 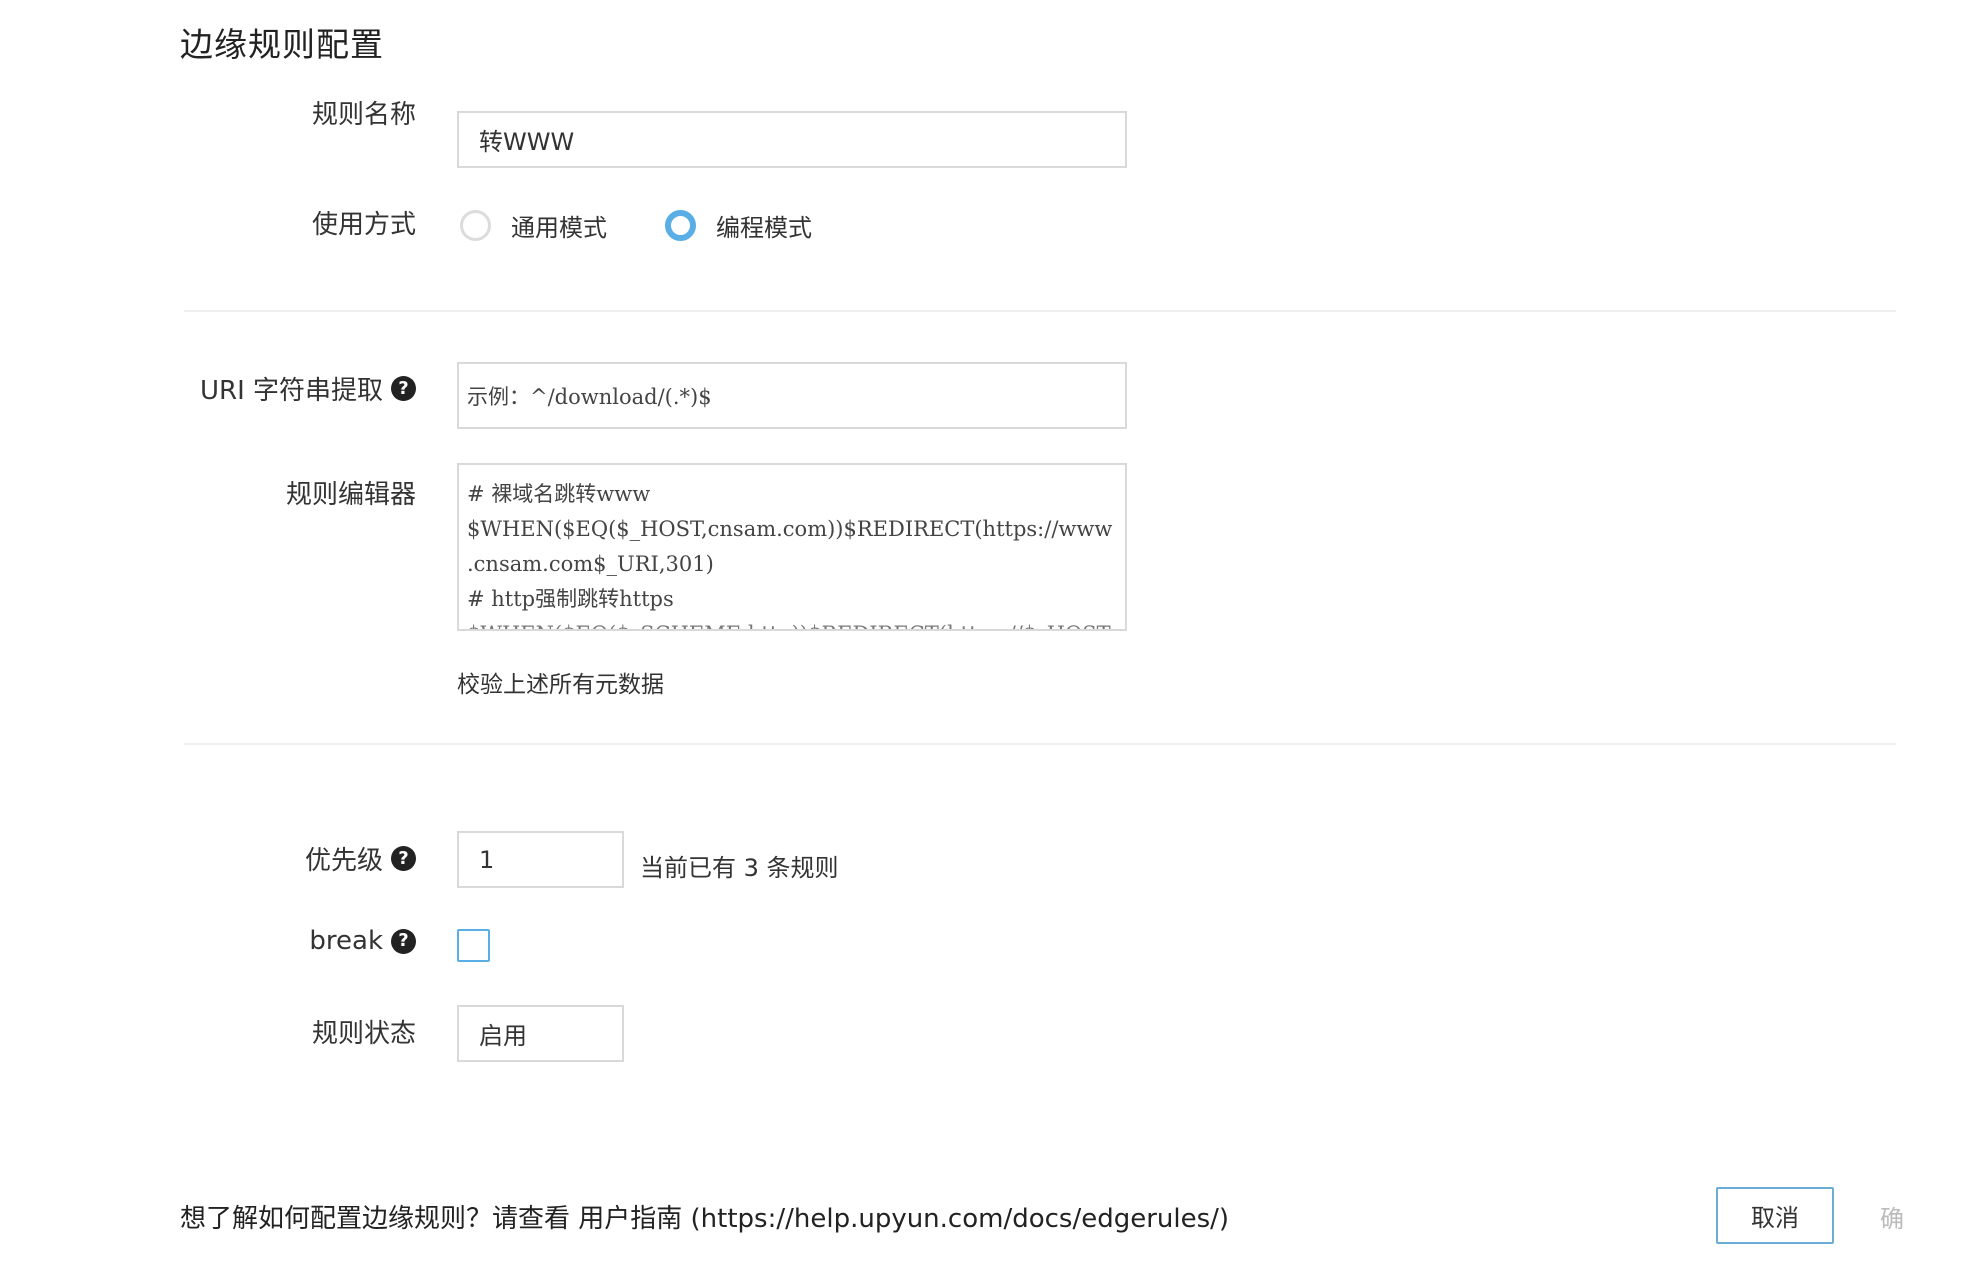 I want to click on rule-name-input: 转WWW, so click(x=792, y=139).